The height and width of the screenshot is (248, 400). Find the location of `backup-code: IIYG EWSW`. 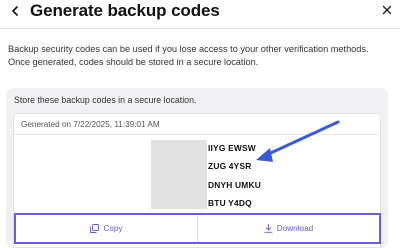

backup-code: IIYG EWSW is located at coordinates (232, 148).